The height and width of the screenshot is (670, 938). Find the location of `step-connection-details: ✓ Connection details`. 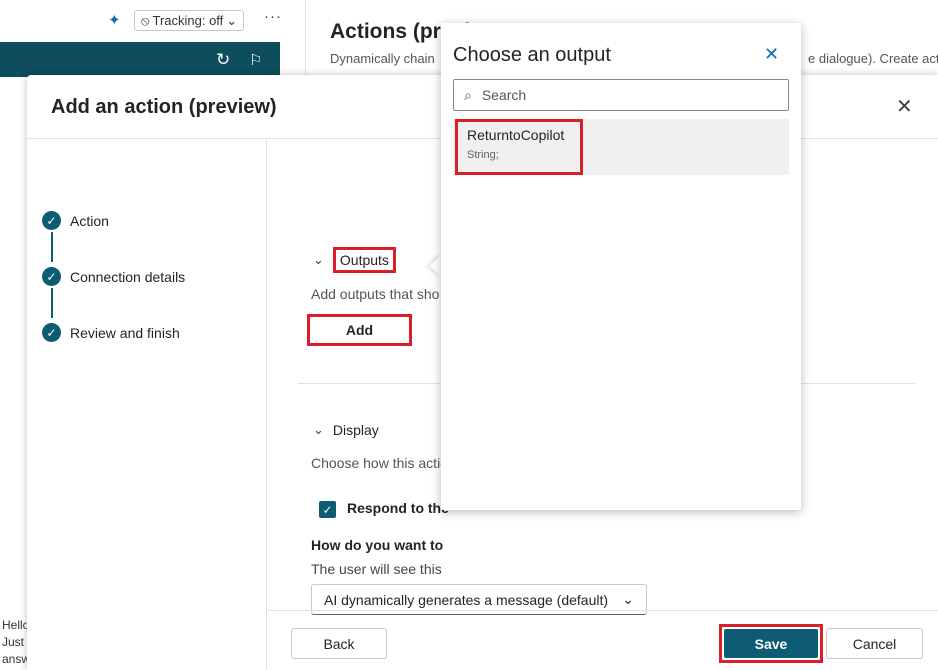

step-connection-details: ✓ Connection details is located at coordinates (113, 276).